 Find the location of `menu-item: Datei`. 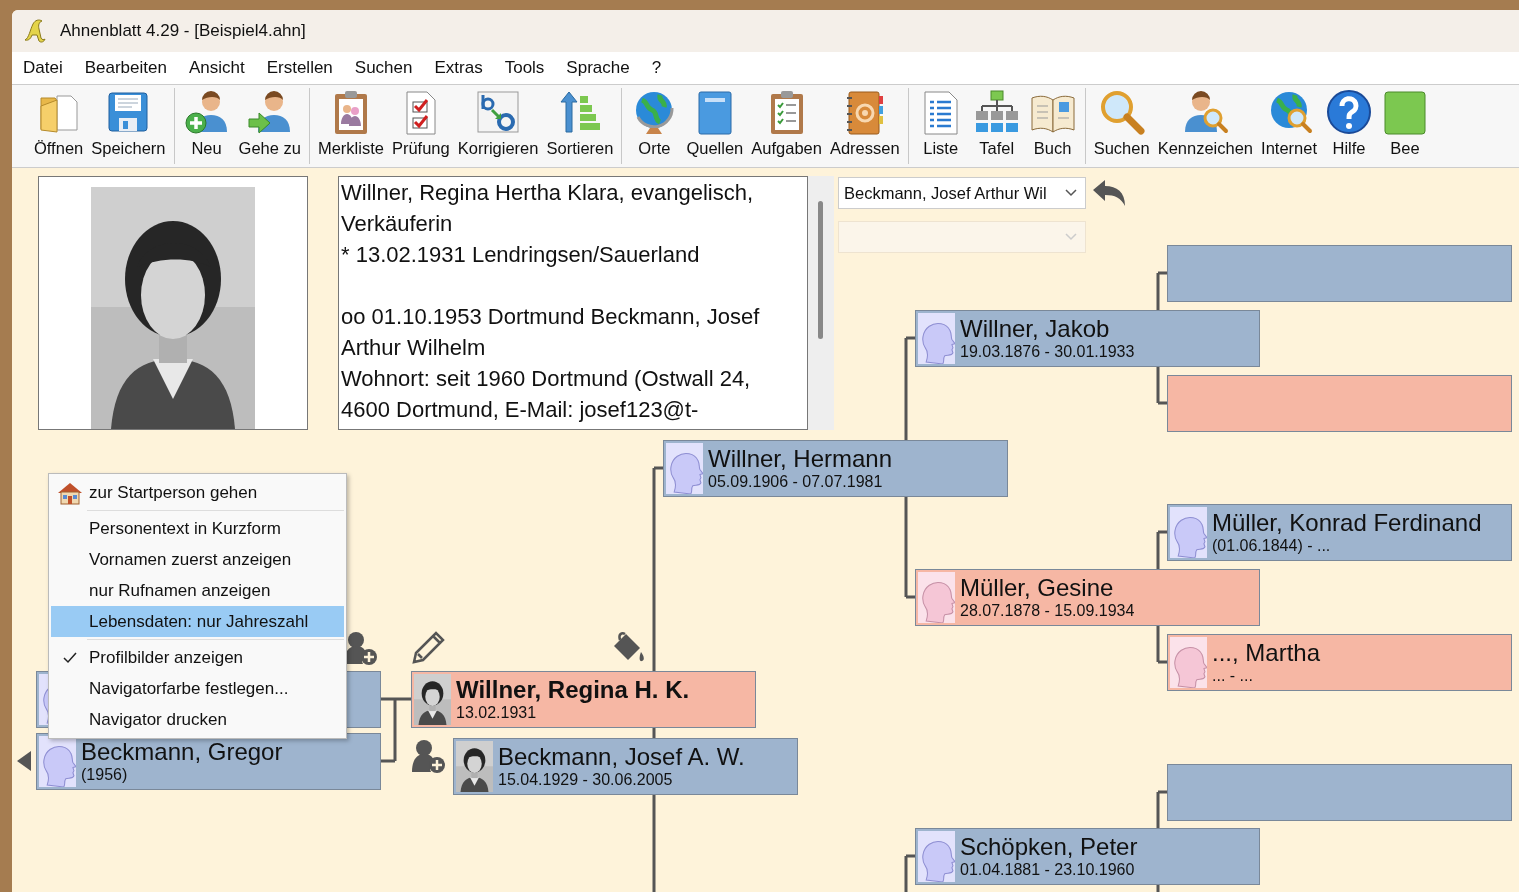

menu-item: Datei is located at coordinates (43, 68).